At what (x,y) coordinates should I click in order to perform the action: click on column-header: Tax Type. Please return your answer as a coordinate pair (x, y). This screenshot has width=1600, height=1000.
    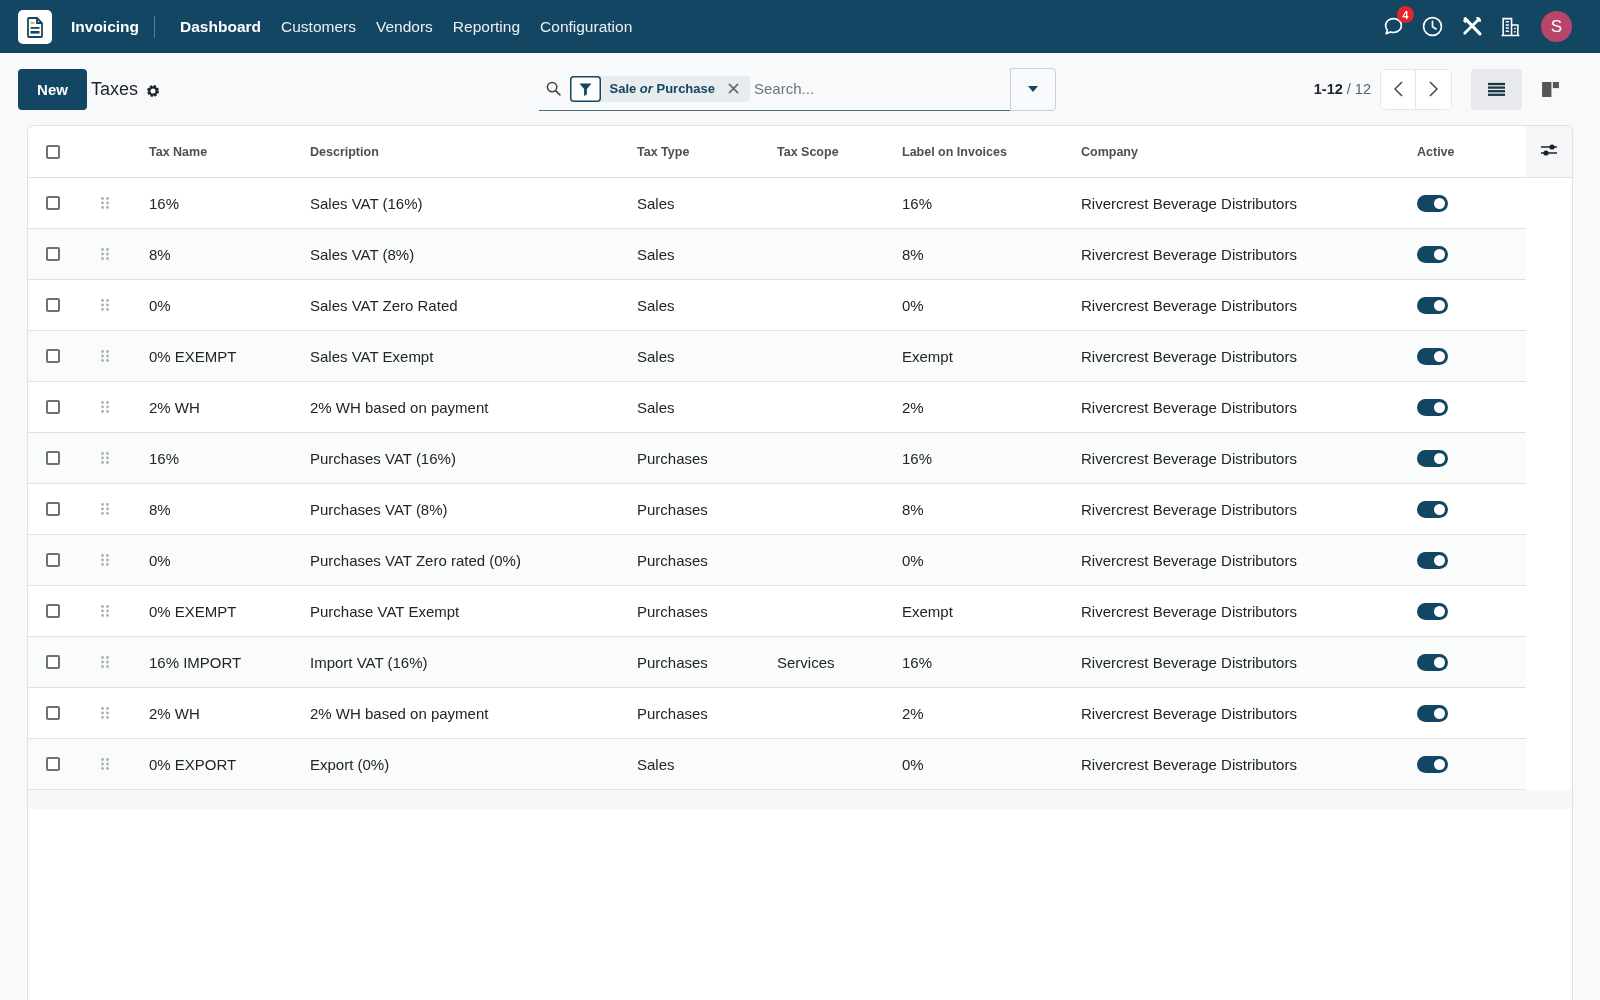
    Looking at the image, I should click on (707, 152).